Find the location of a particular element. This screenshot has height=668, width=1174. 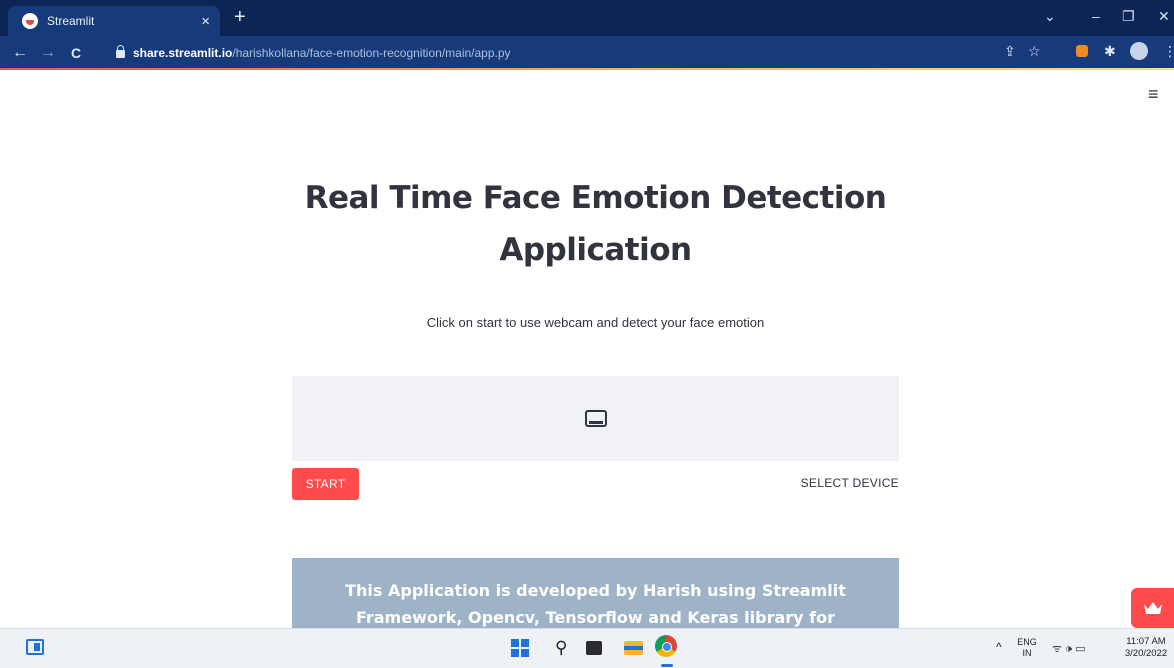

select-device-button: SELECT DEVICE is located at coordinates (844, 483).